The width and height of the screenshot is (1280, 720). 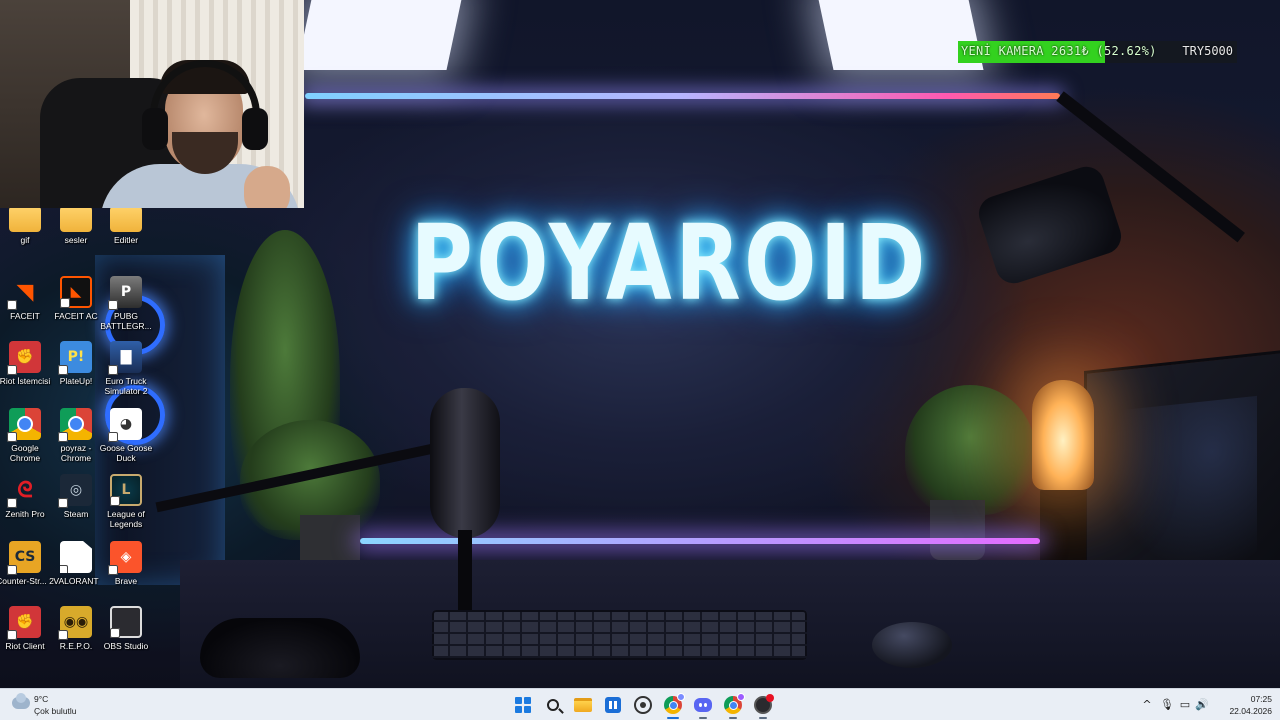 I want to click on desktop-icon-label: League of Legends, so click(x=126, y=519).